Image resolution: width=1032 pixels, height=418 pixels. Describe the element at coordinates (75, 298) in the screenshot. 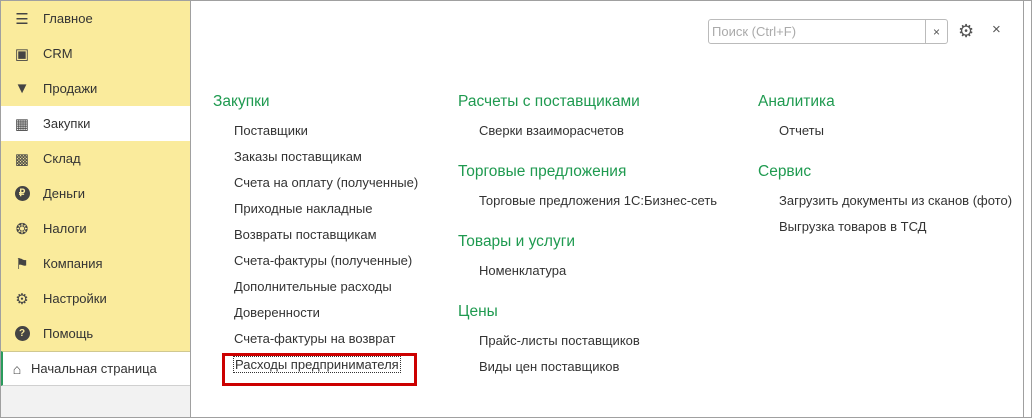

I see `sidebar-item-label: Настройки` at that location.